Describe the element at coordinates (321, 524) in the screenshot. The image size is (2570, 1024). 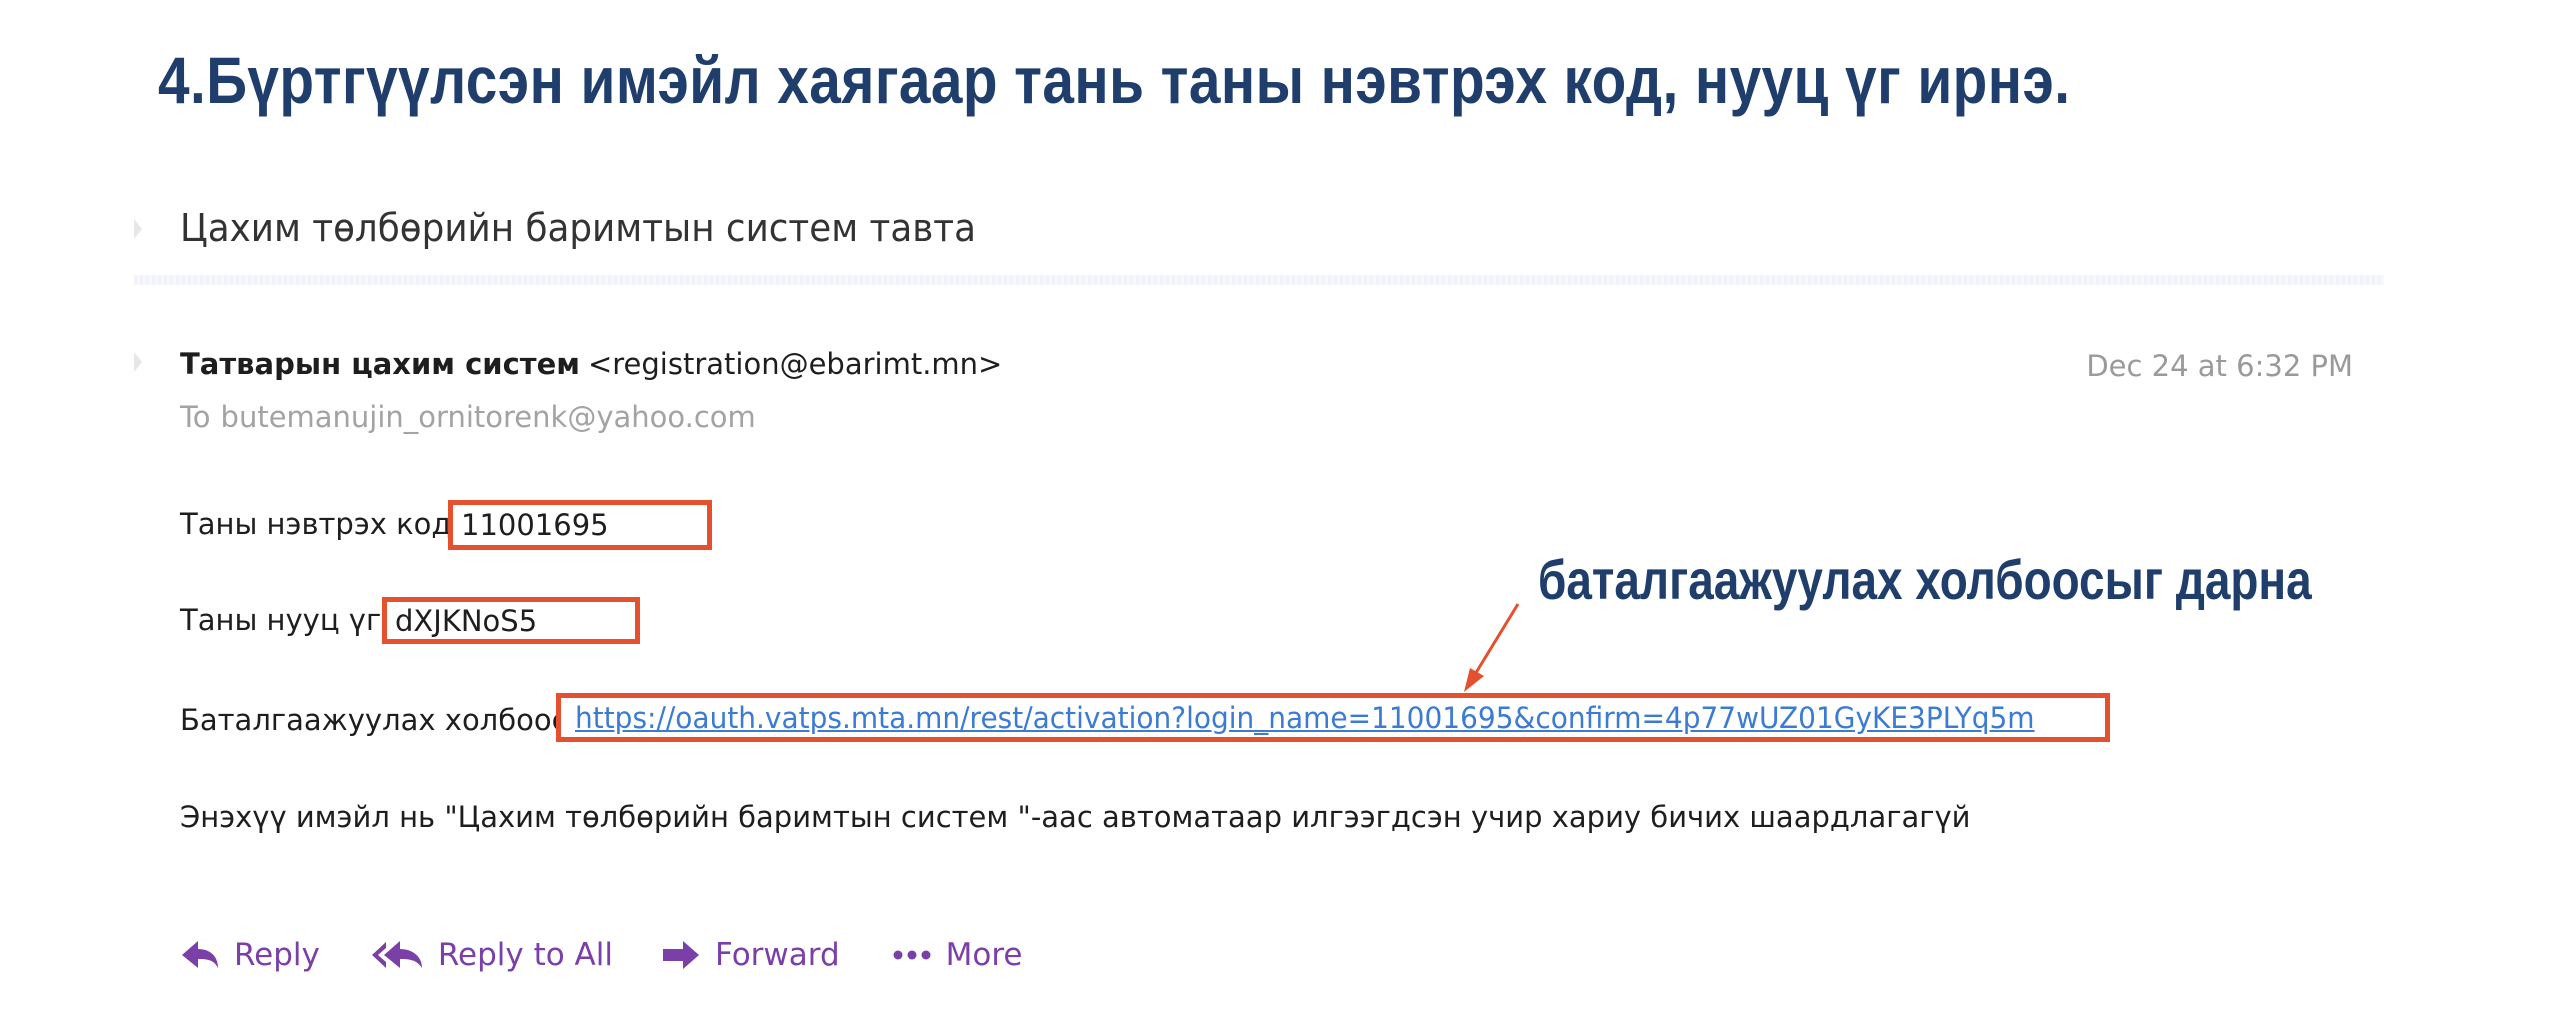
I see `login-label: Таны нэвтрэх код:` at that location.